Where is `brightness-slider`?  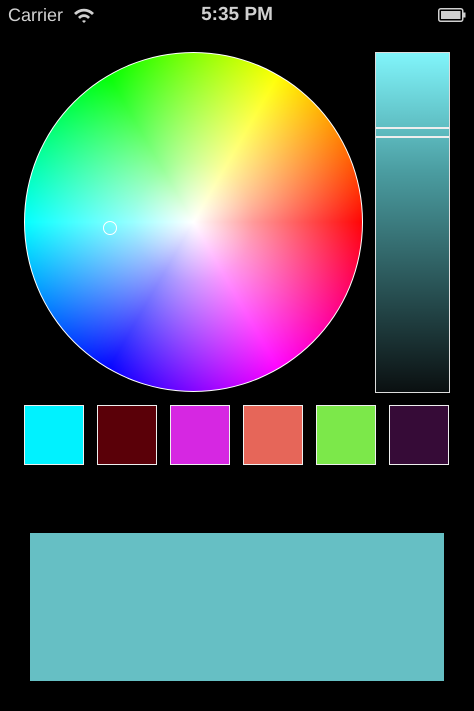
brightness-slider is located at coordinates (412, 222).